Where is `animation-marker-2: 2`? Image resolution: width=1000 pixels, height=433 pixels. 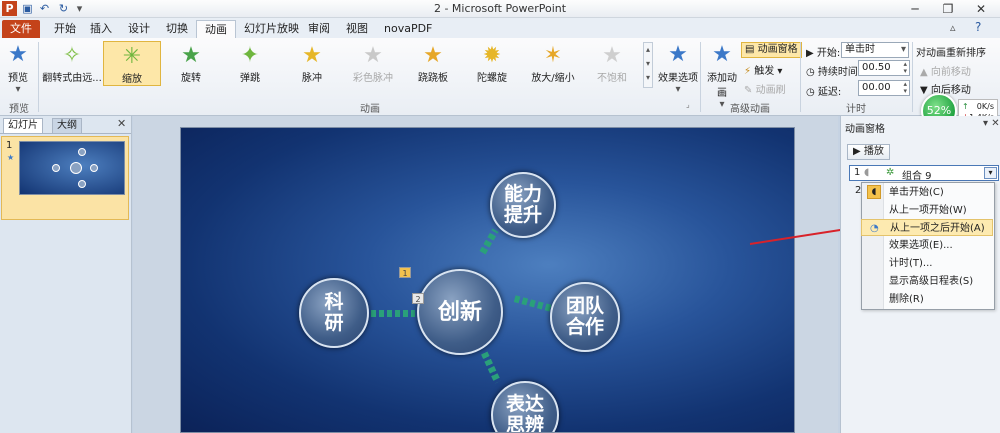
animation-marker-2: 2 is located at coordinates (418, 298).